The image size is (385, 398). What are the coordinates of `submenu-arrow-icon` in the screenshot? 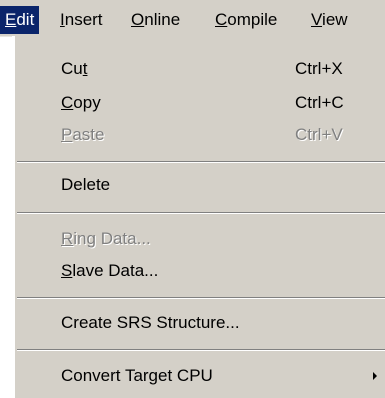 It's located at (375, 376).